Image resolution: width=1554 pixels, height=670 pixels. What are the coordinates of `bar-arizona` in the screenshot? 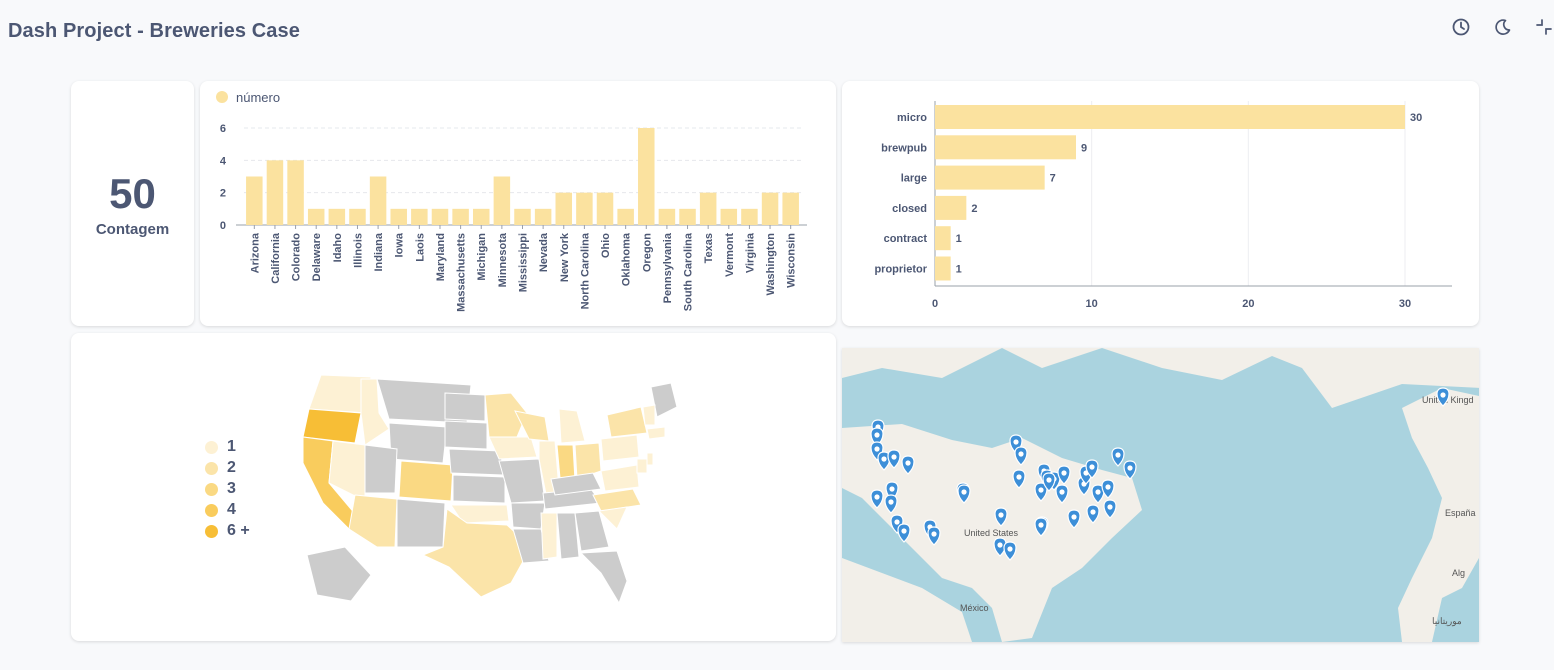 It's located at (254, 200).